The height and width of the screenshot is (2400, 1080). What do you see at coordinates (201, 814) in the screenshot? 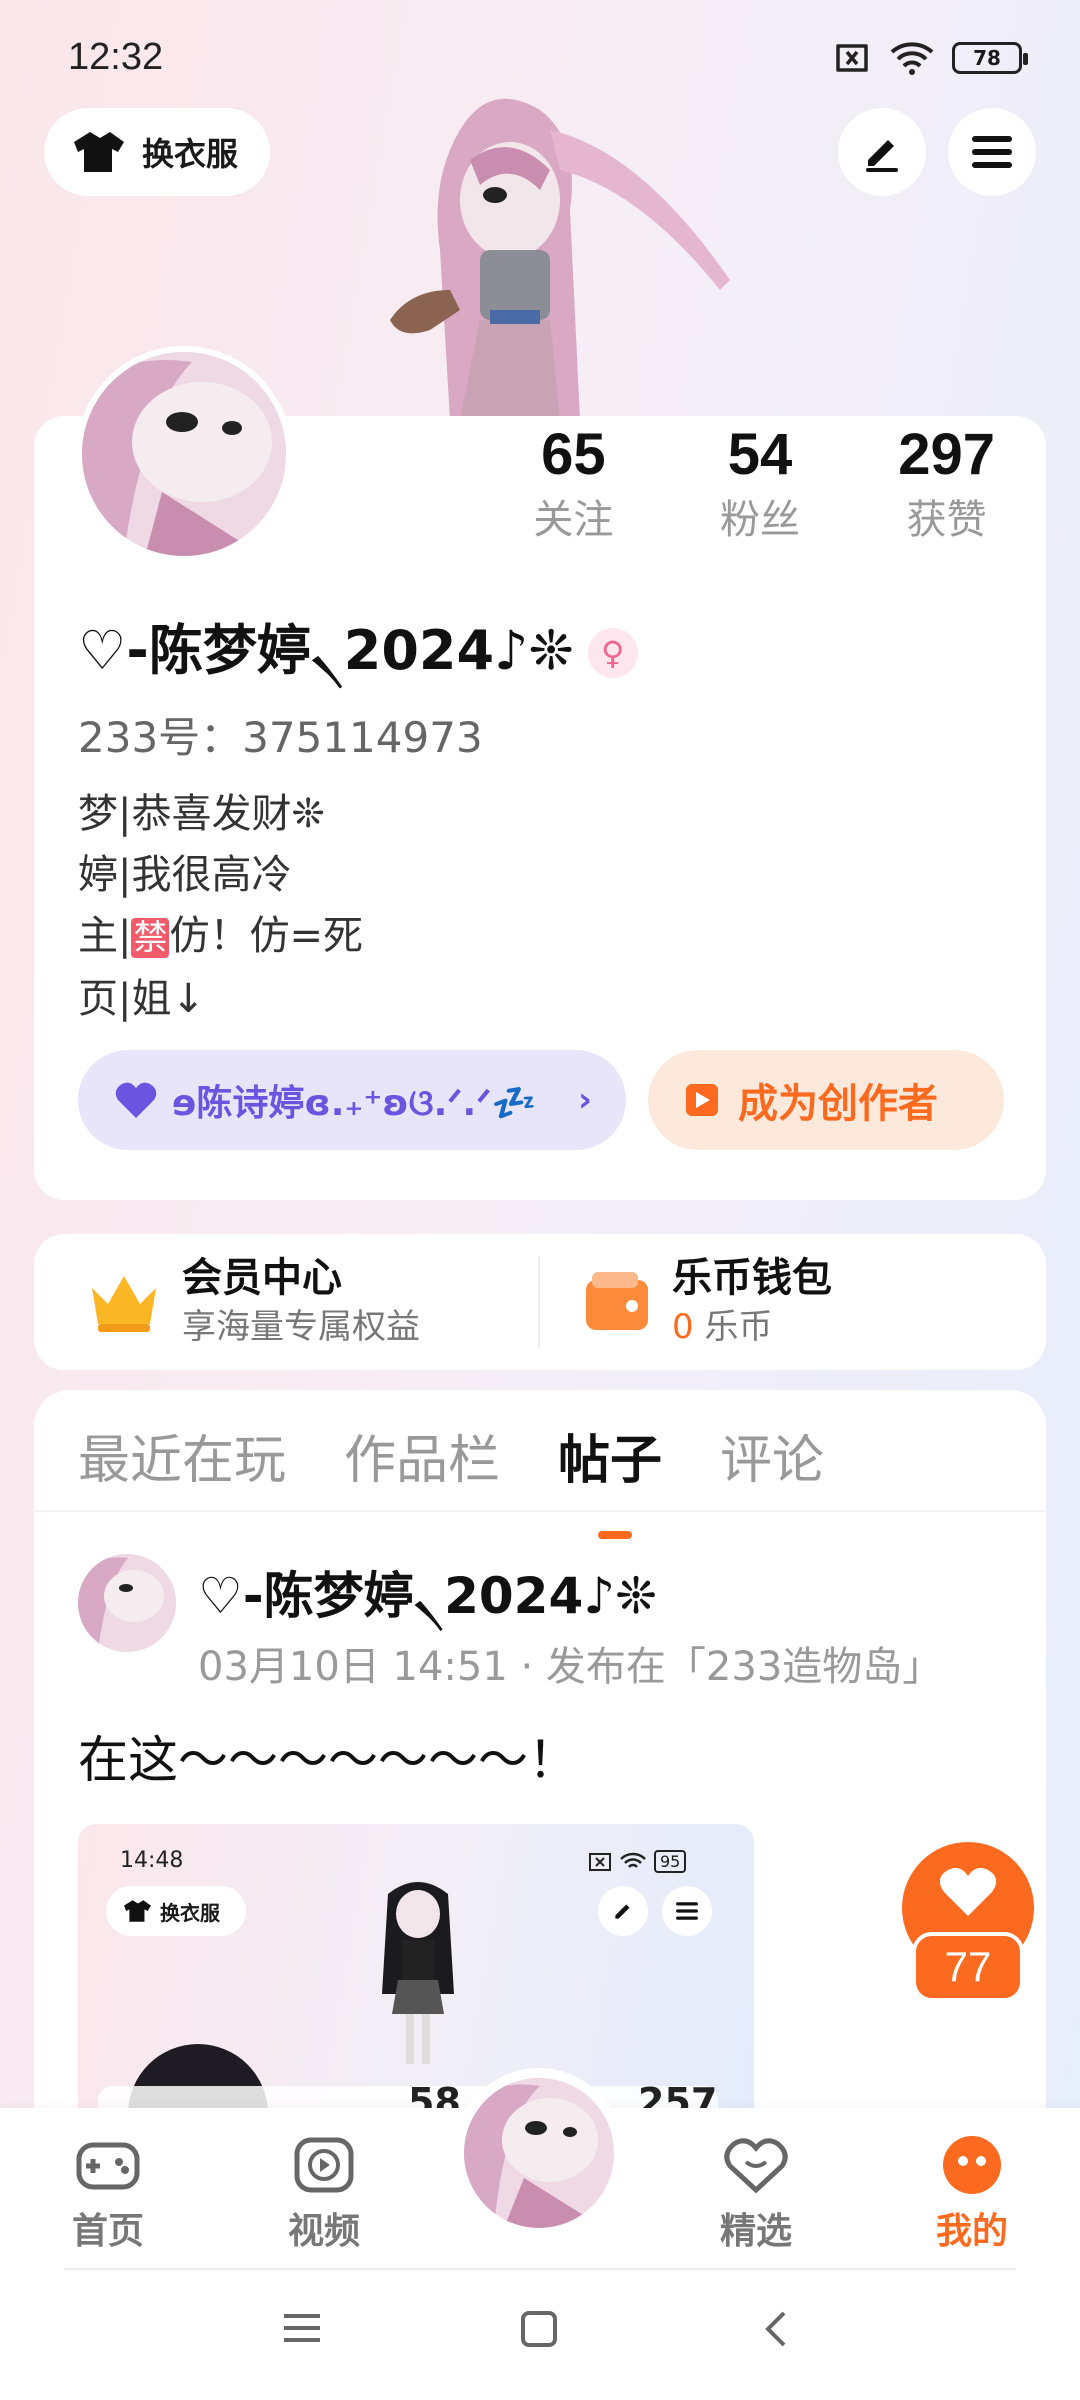
I see `bio-line: 梦|恭喜发财❊` at bounding box center [201, 814].